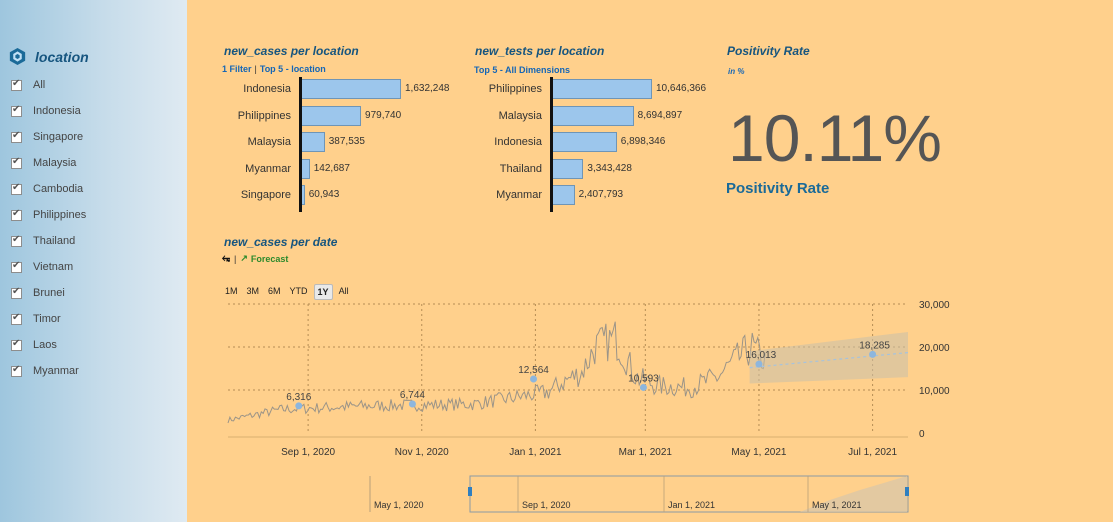 The width and height of the screenshot is (1113, 522). What do you see at coordinates (496, 372) in the screenshot?
I see `series-line` at bounding box center [496, 372].